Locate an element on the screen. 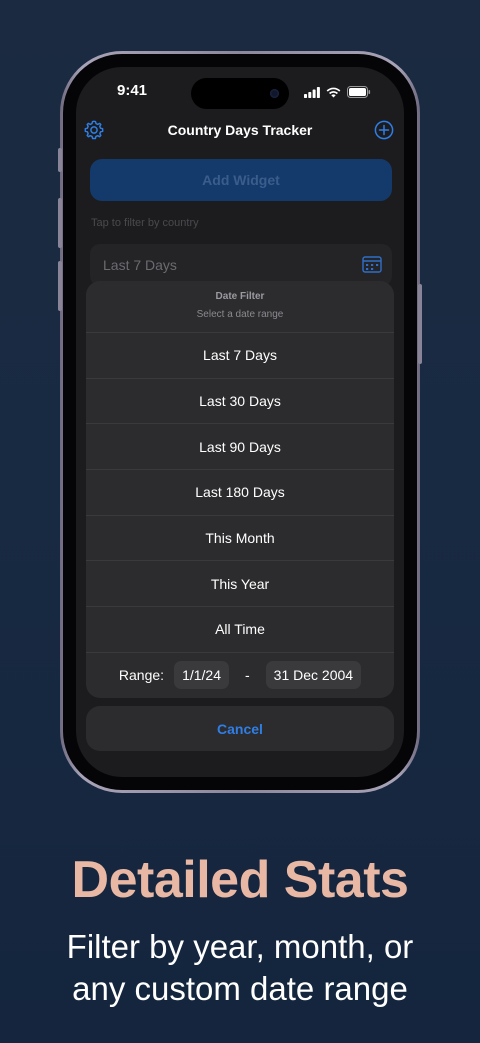  option-last-7-days: Last 7 Days is located at coordinates (240, 356).